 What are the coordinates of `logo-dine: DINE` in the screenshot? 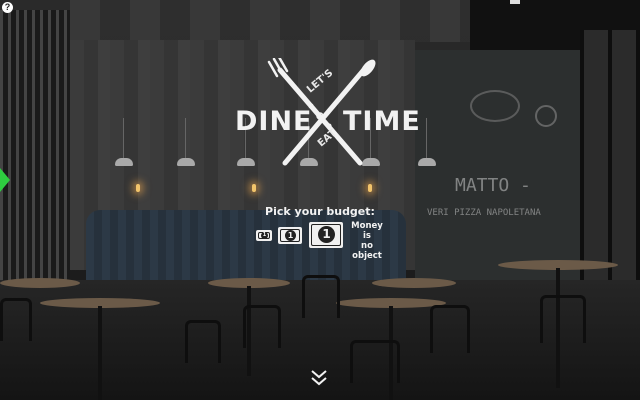 It's located at (274, 121).